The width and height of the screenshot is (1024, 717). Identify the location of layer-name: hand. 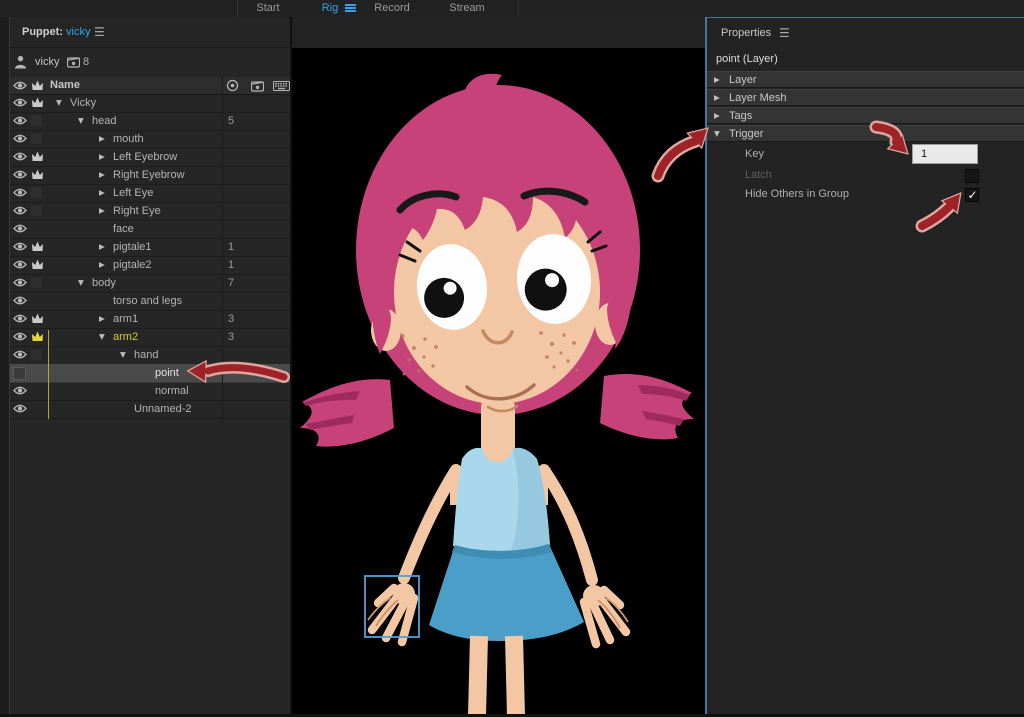
(146, 355).